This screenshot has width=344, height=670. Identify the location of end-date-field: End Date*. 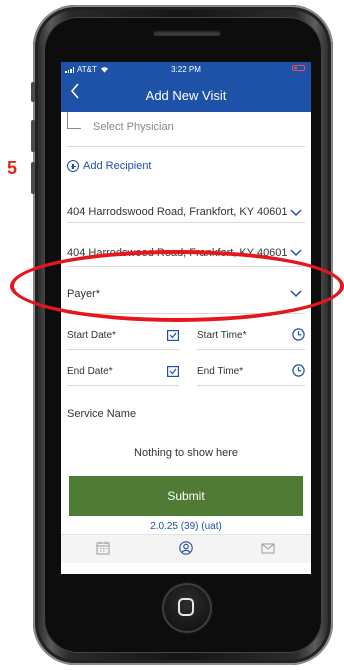
(123, 374).